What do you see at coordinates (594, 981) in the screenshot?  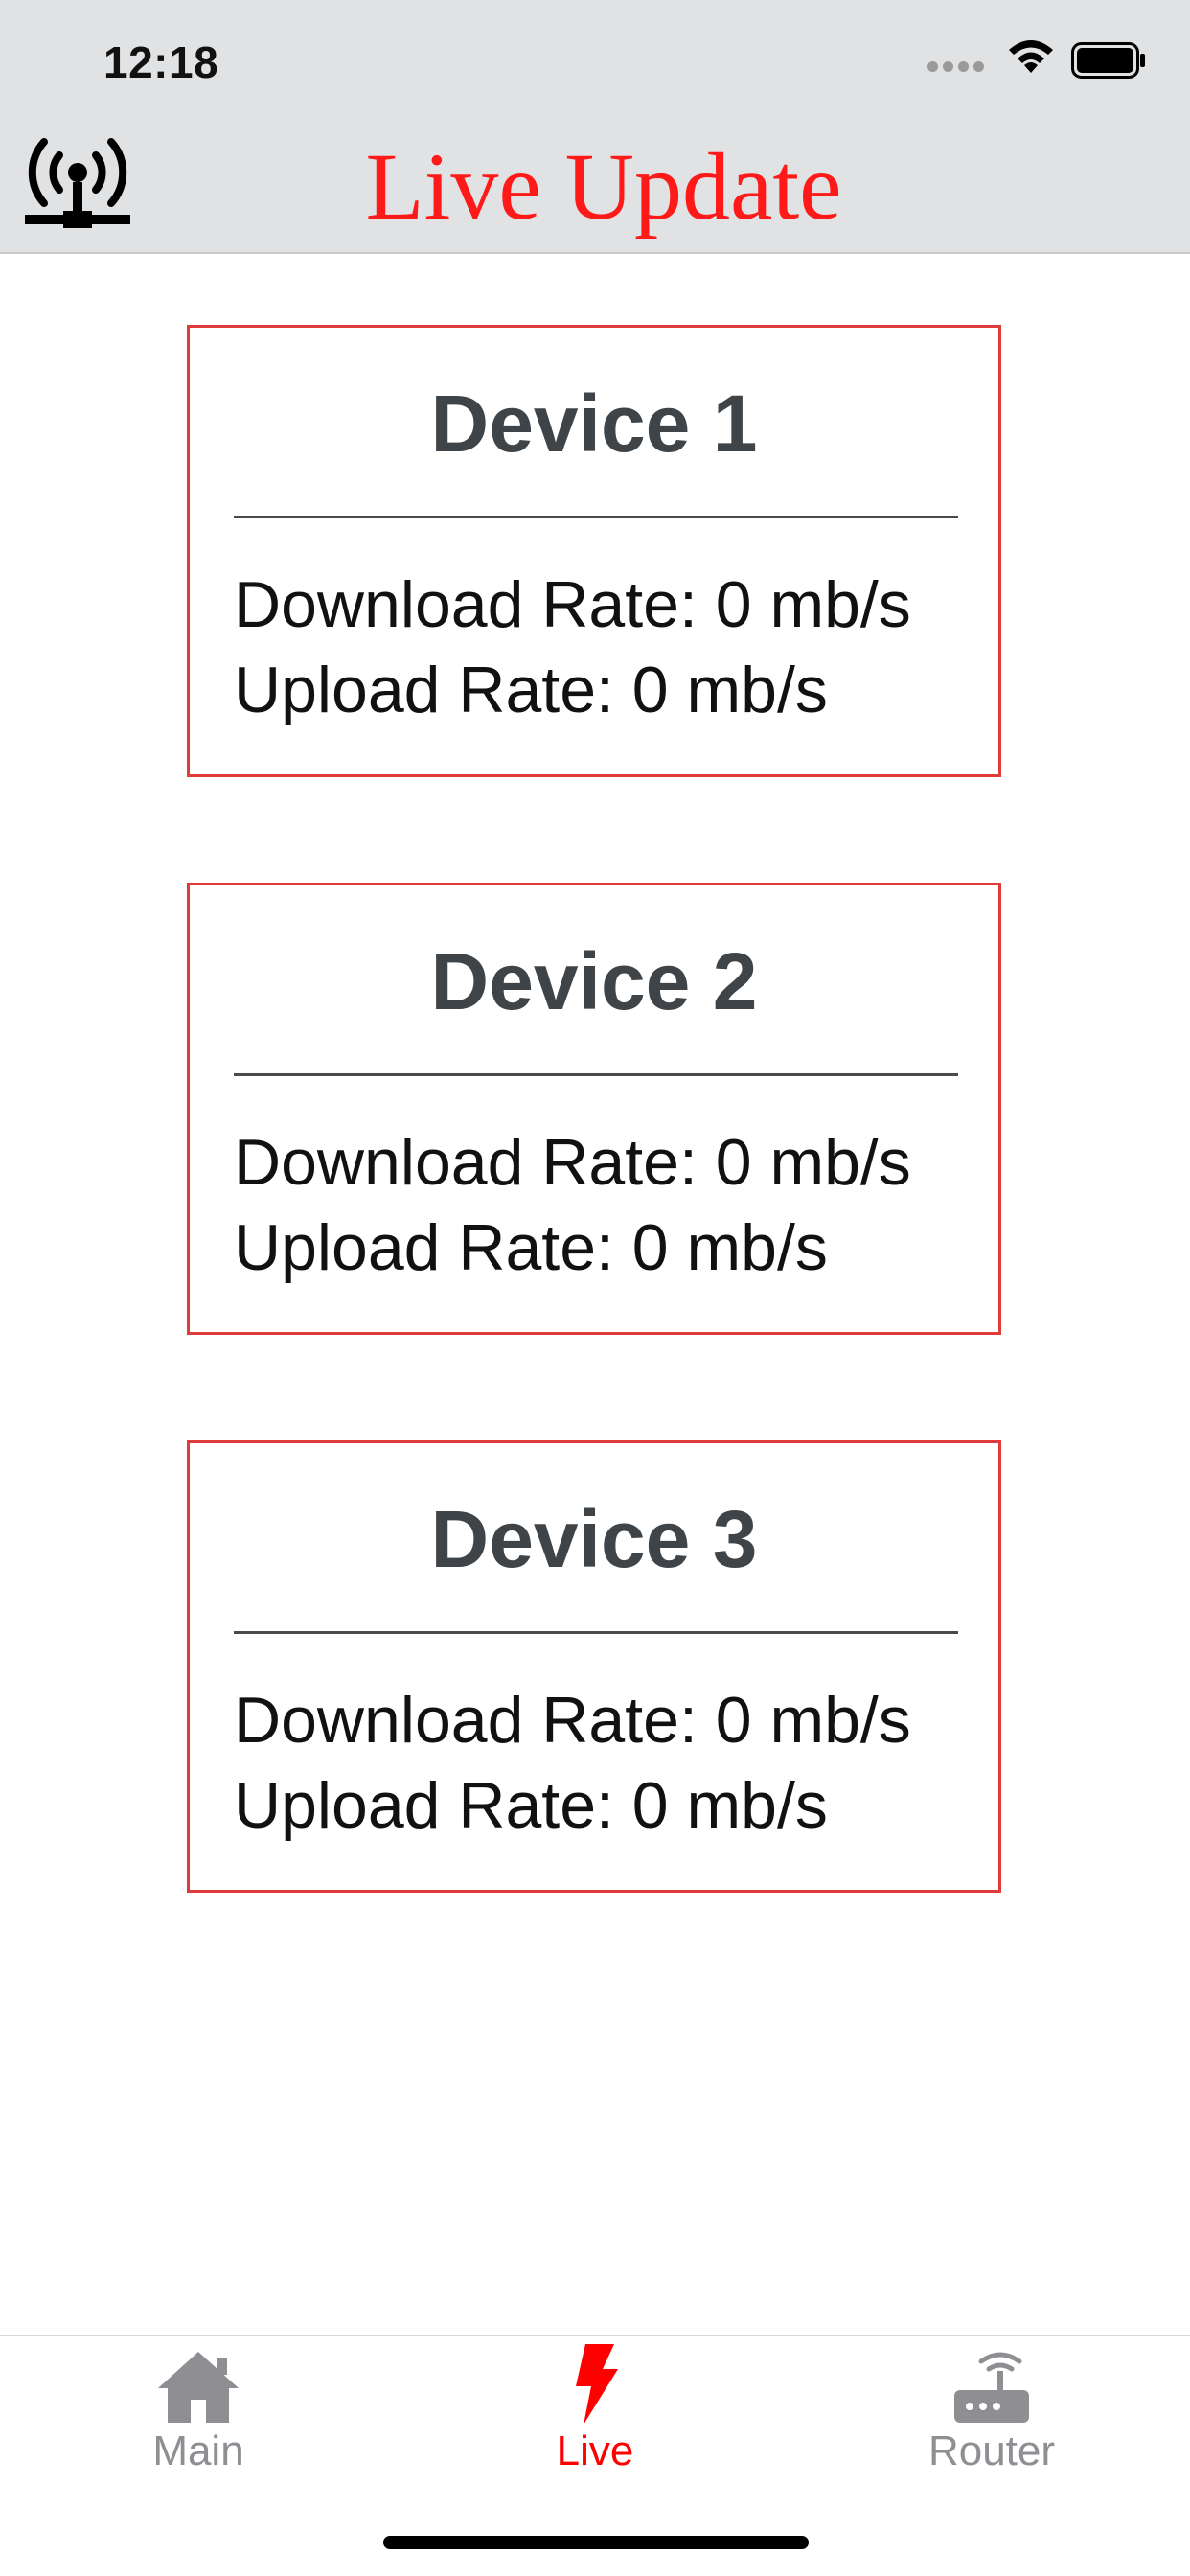 I see `device-name: Device 2` at bounding box center [594, 981].